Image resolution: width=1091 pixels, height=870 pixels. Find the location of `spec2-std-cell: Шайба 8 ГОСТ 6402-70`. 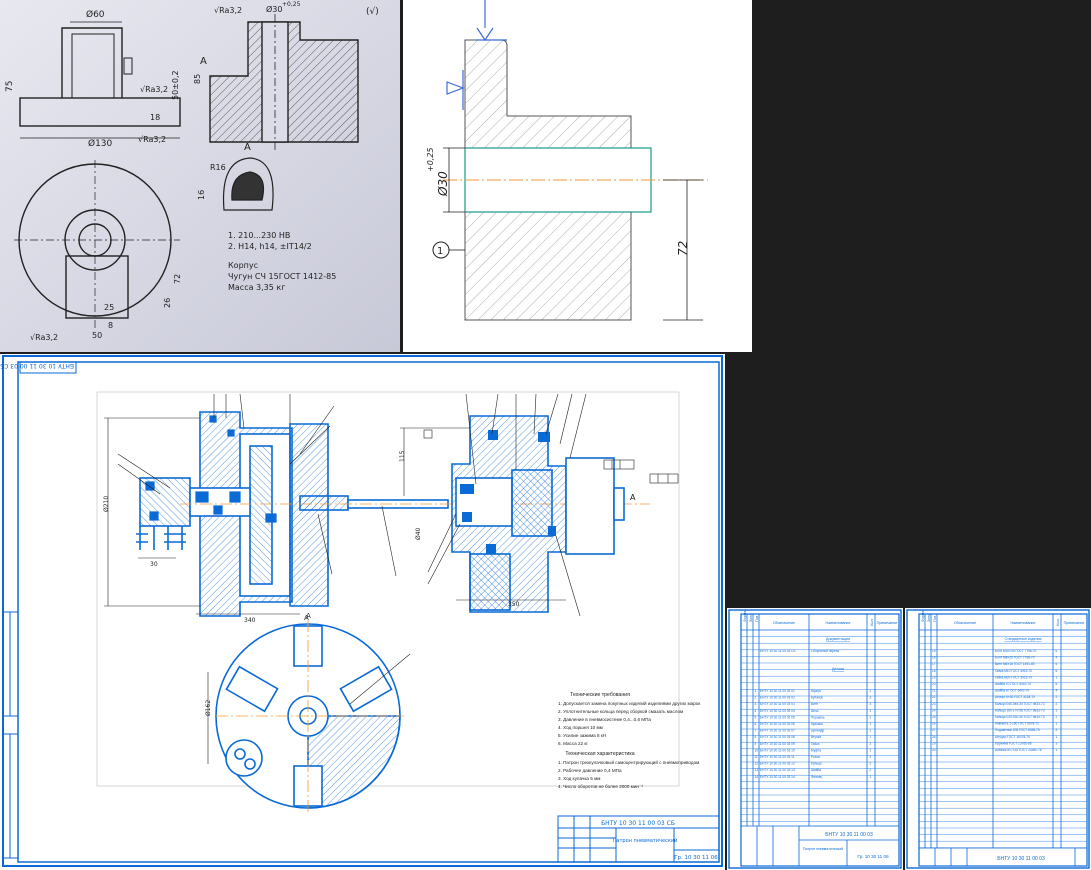

spec2-std-cell: Шайба 8 ГОСТ 6402-70 is located at coordinates (1012, 691).